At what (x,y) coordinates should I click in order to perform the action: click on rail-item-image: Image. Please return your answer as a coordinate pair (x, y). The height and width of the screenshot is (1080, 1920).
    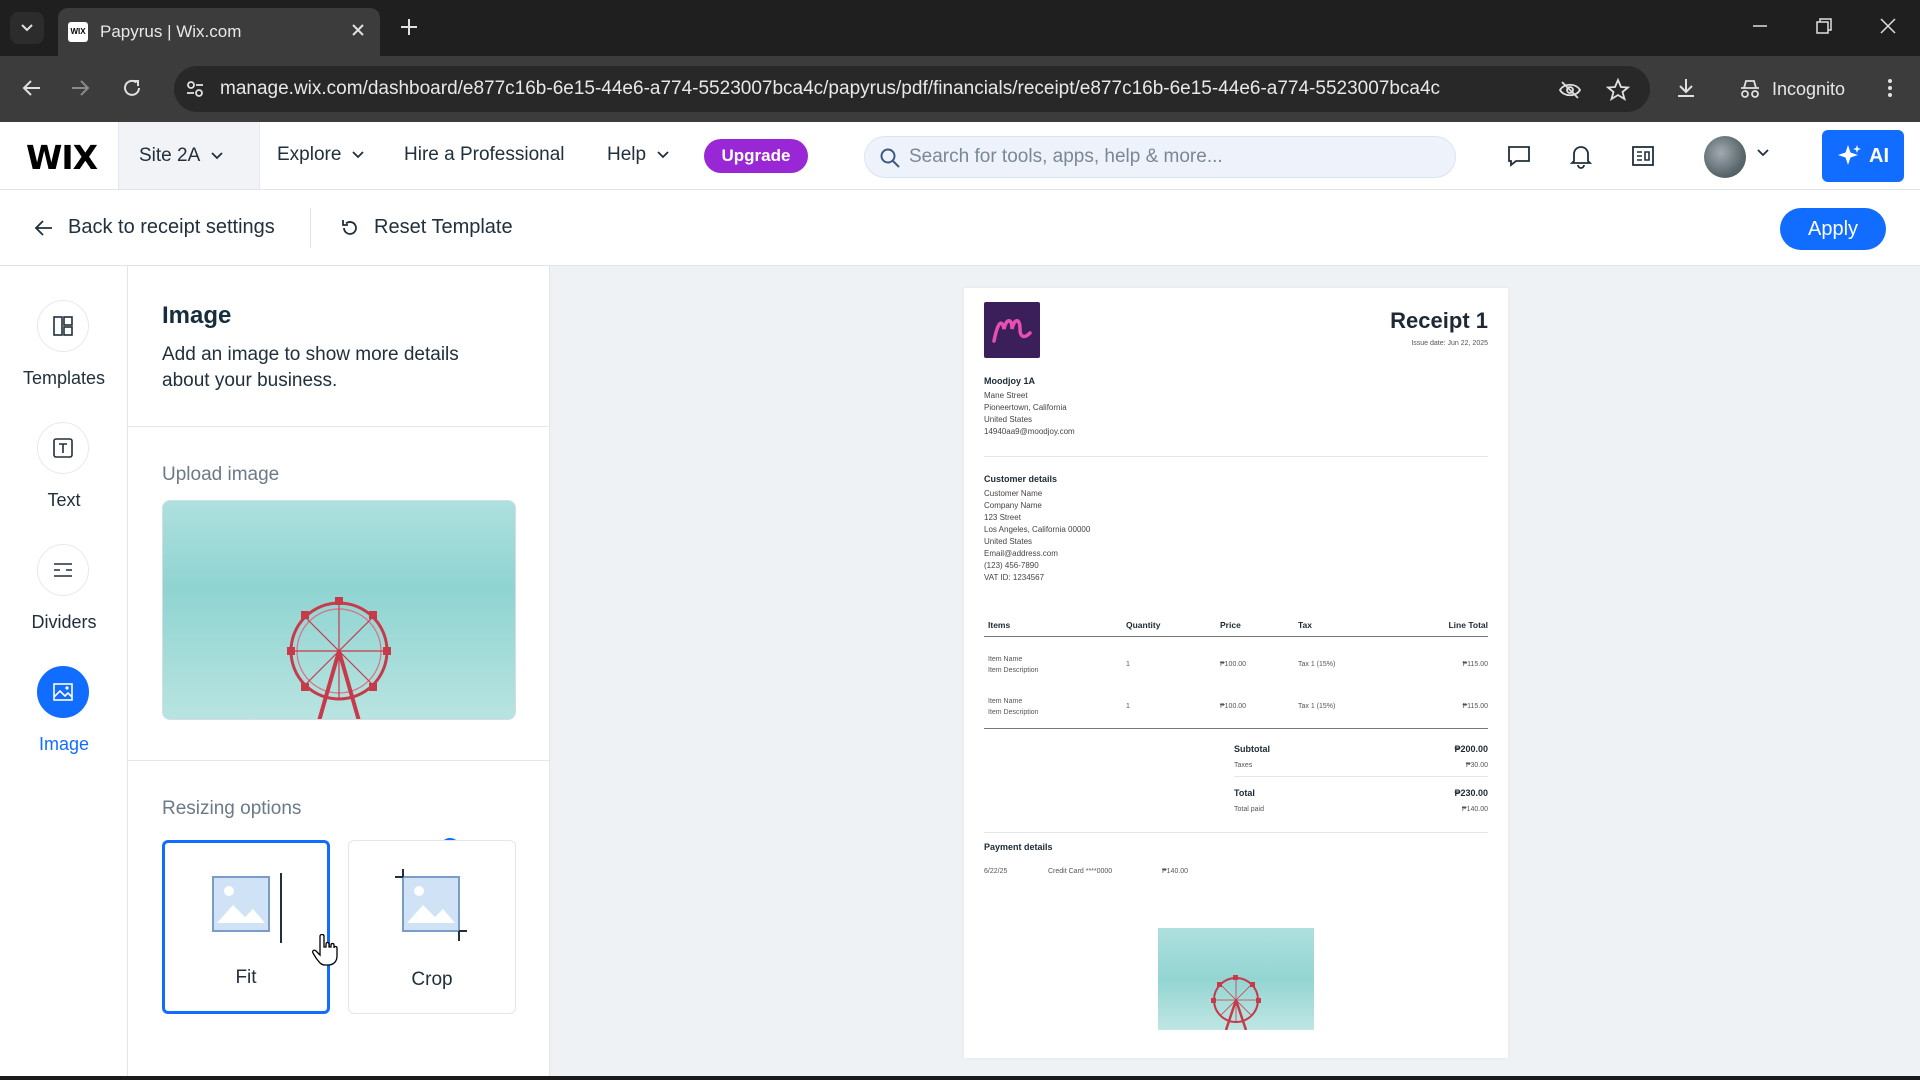
    Looking at the image, I should click on (64, 721).